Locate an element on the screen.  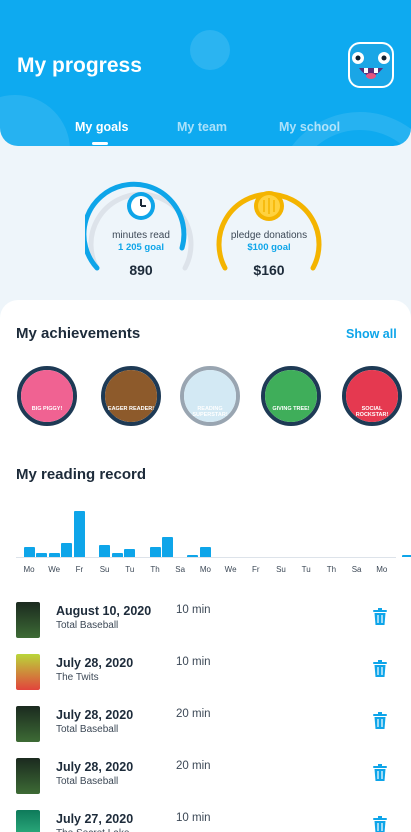
badge-label: EAGER READER! is located at coordinates (131, 409).